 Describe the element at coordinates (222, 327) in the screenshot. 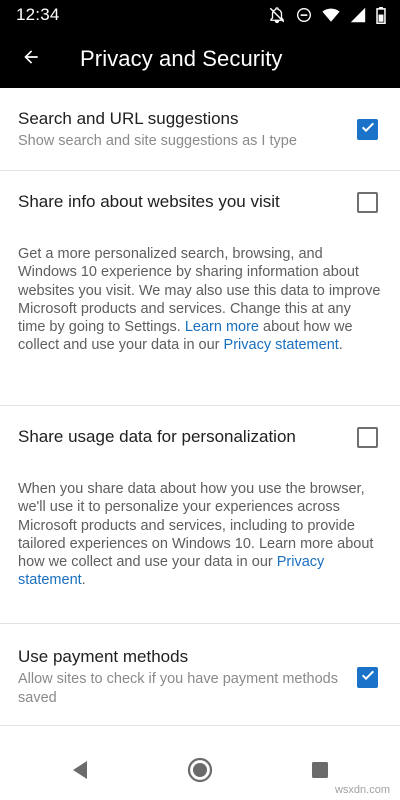

I see `learn-more-link: Learn more` at that location.